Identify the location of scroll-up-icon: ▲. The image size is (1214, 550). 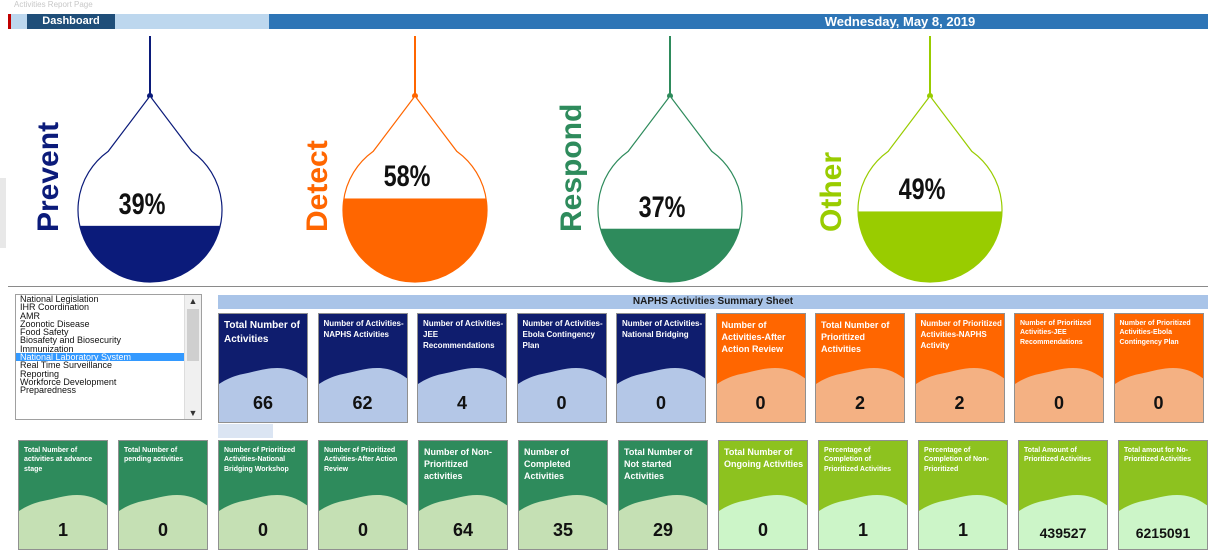
(193, 301).